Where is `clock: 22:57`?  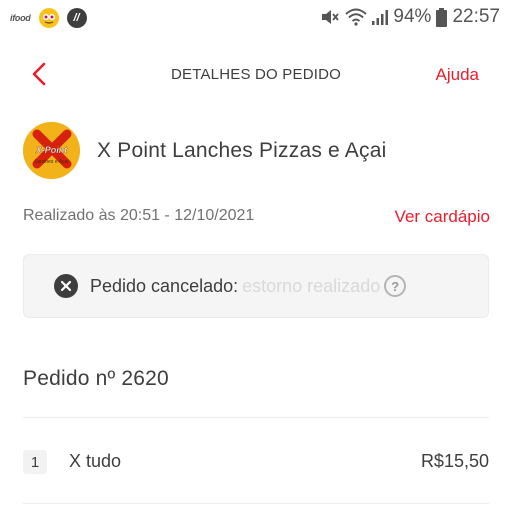
clock: 22:57 is located at coordinates (476, 16).